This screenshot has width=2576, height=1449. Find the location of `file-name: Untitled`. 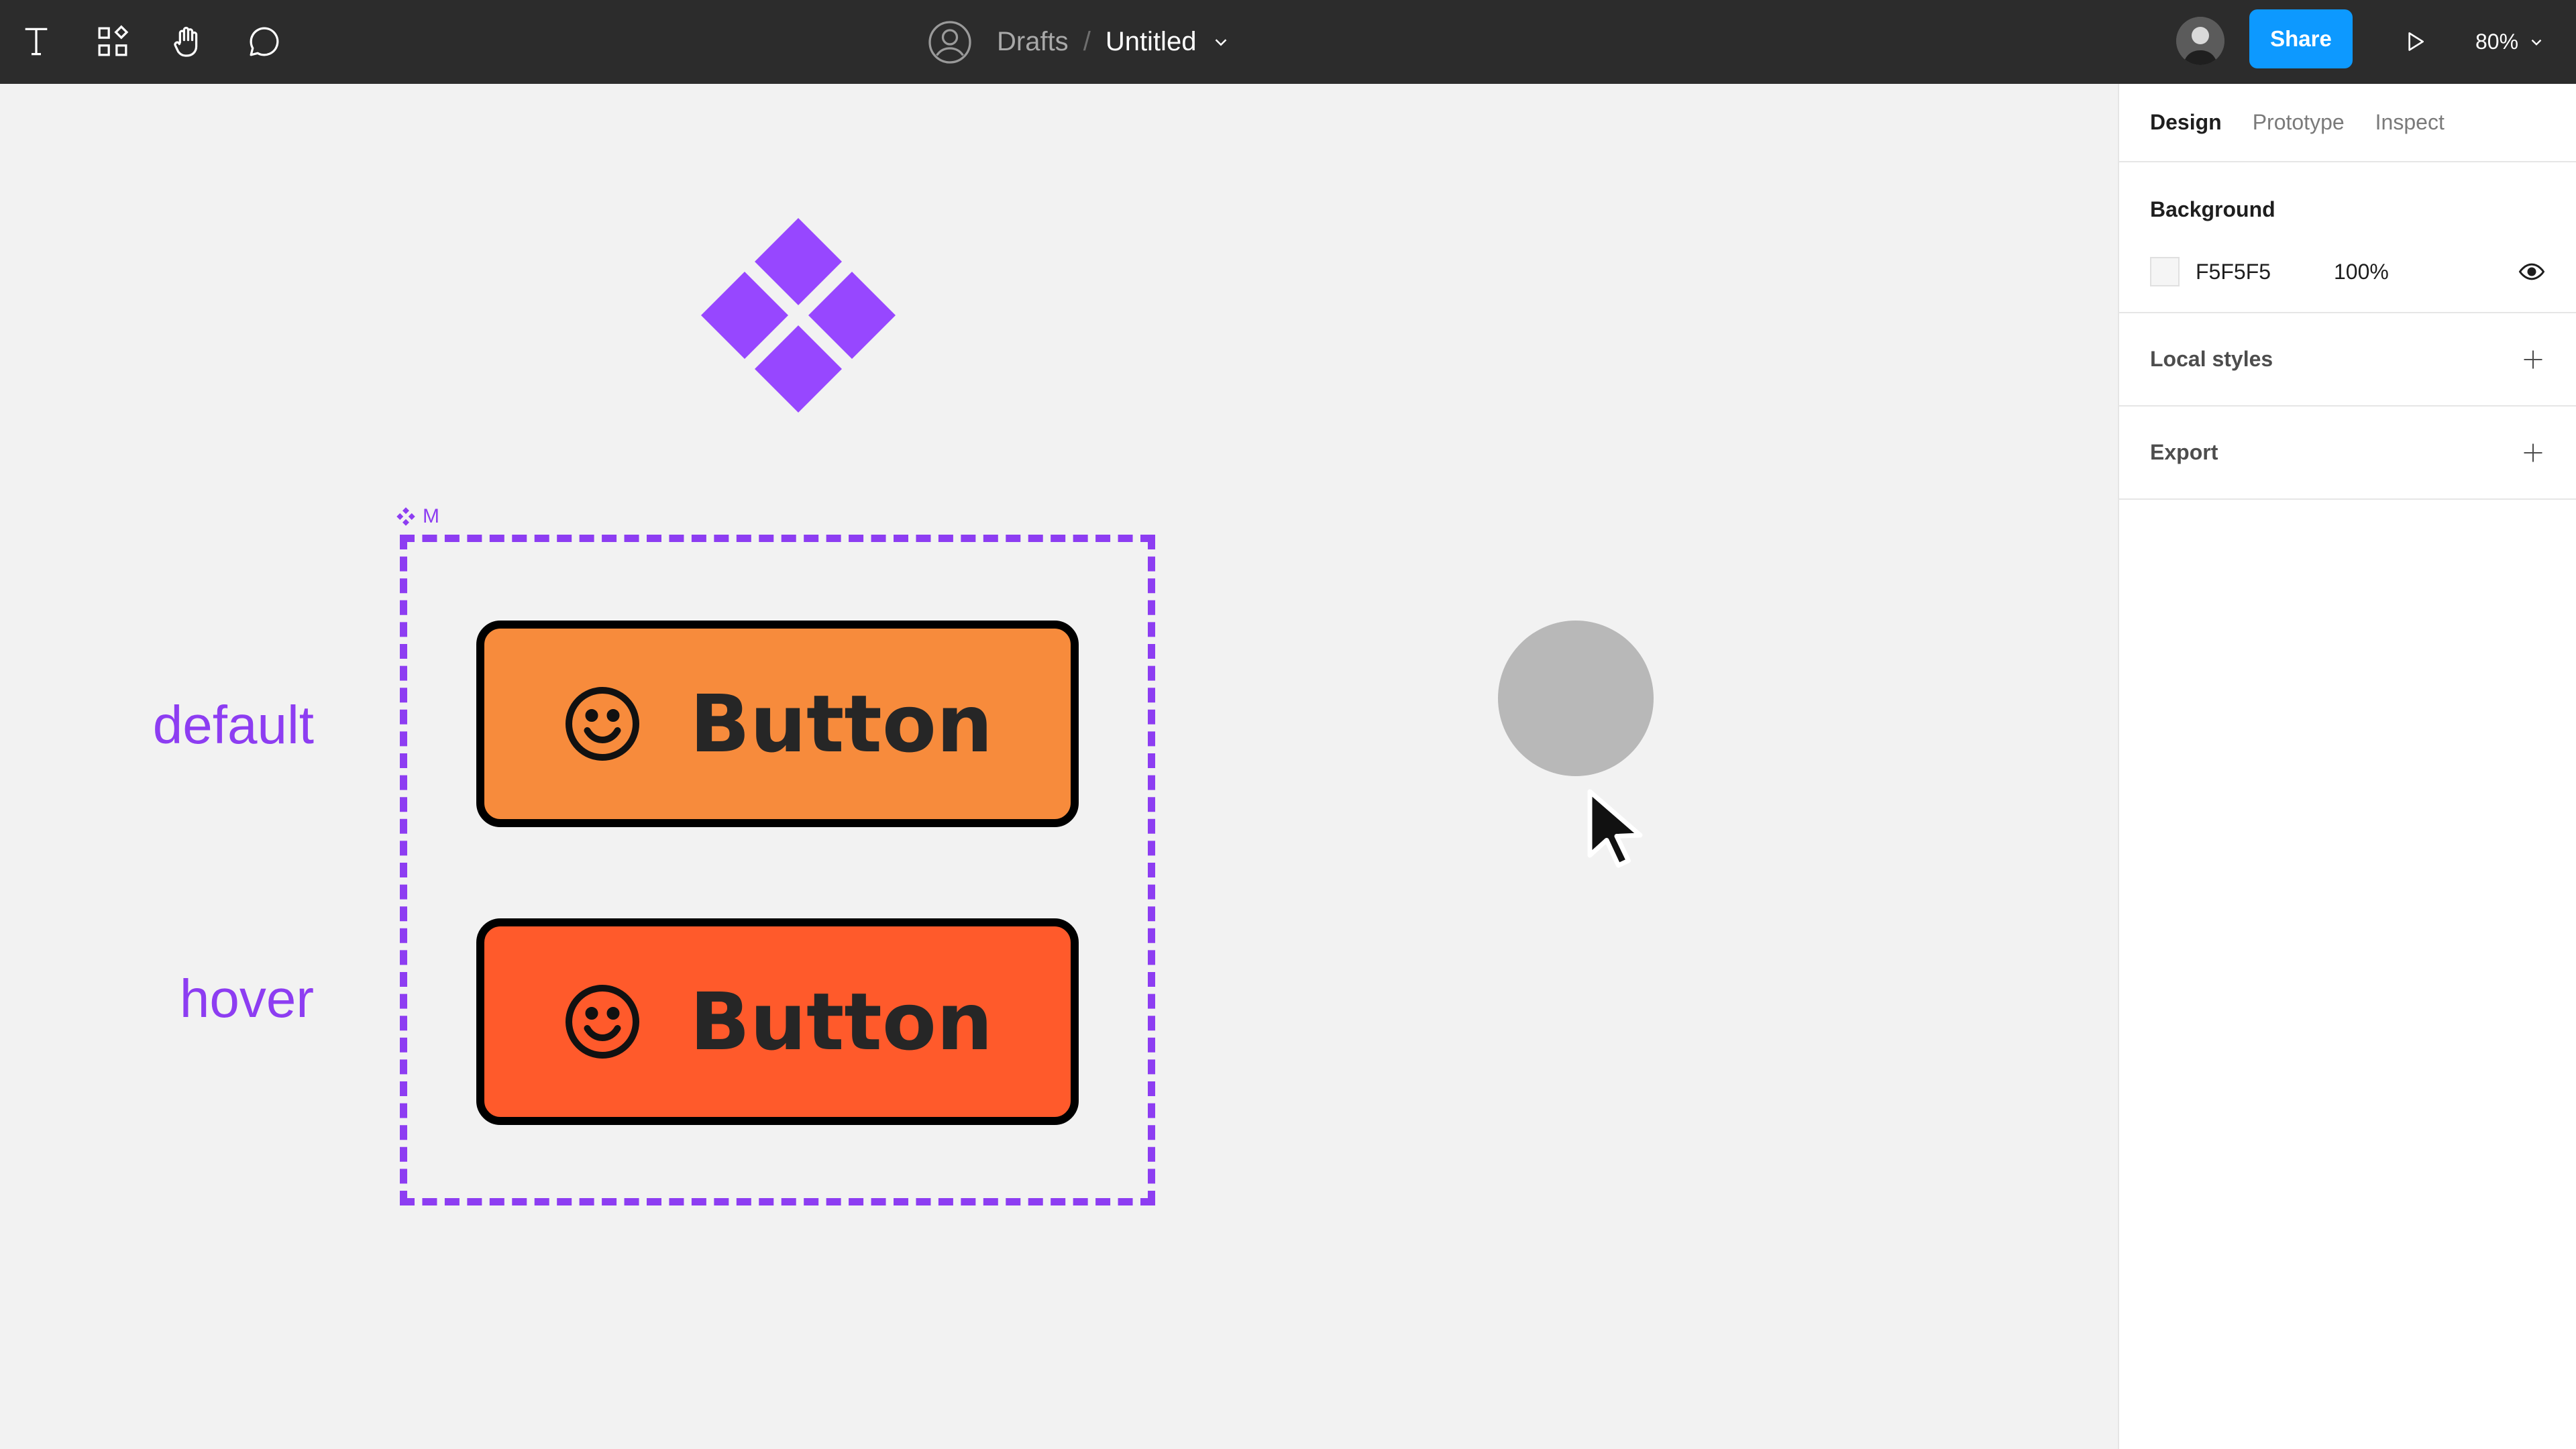

file-name: Untitled is located at coordinates (1151, 42).